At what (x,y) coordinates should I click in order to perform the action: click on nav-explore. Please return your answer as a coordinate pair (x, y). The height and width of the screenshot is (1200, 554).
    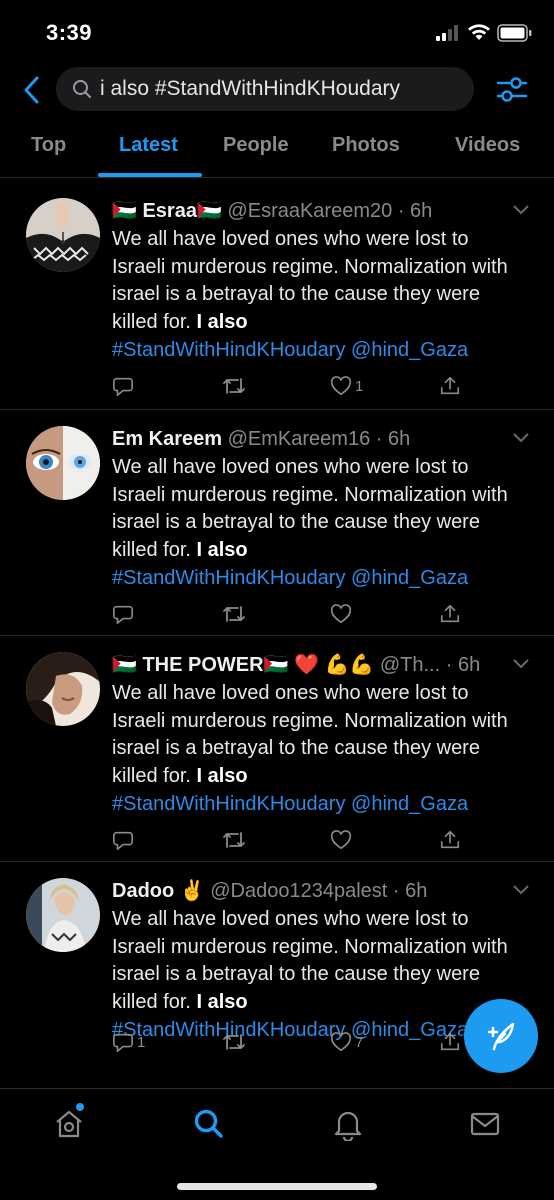
    Looking at the image, I should click on (209, 1124).